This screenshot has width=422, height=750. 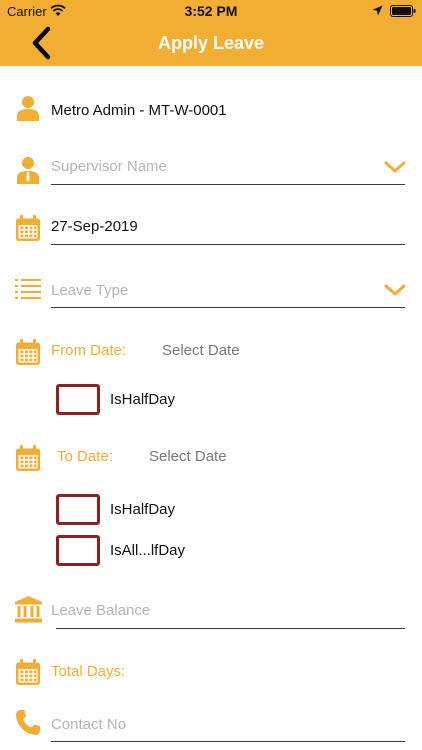 What do you see at coordinates (211, 43) in the screenshot?
I see `page-title: Apply Leave` at bounding box center [211, 43].